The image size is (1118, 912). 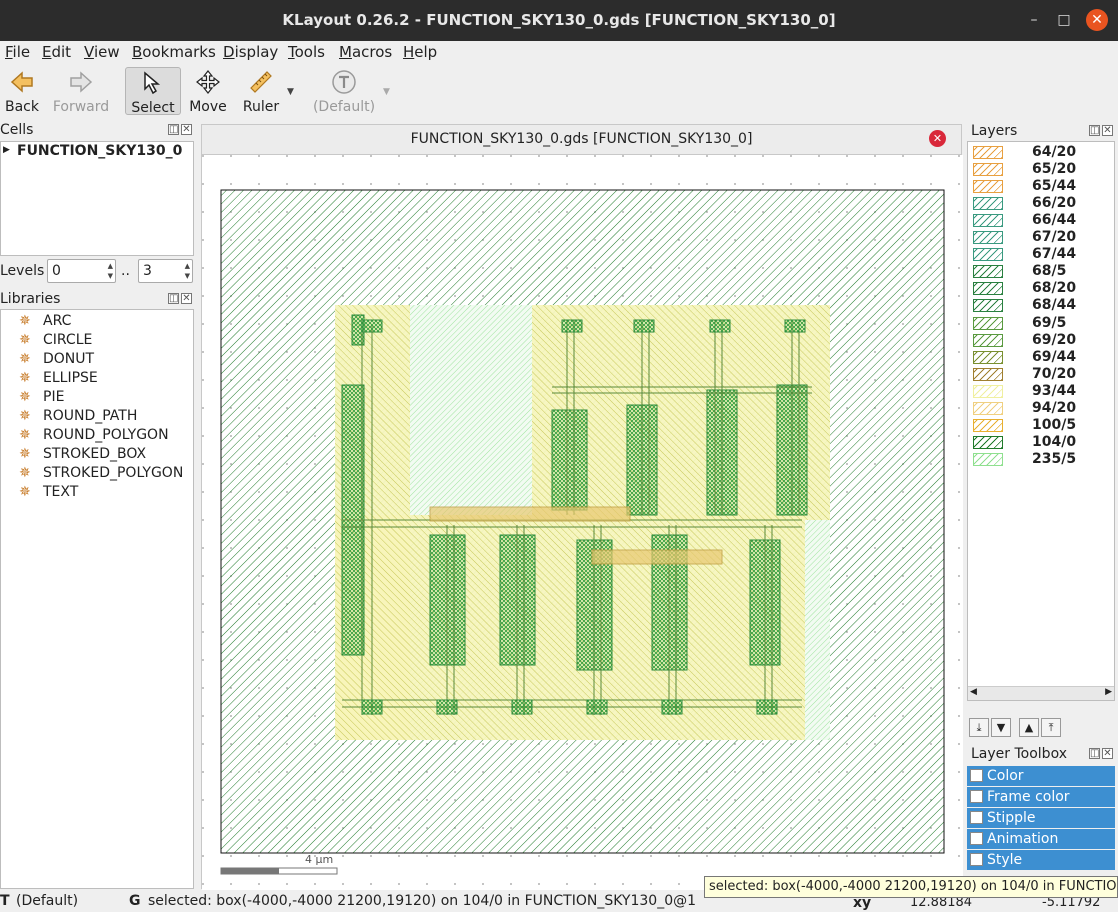 What do you see at coordinates (58, 378) in the screenshot?
I see `library-item: ✵ ELLIPSE` at bounding box center [58, 378].